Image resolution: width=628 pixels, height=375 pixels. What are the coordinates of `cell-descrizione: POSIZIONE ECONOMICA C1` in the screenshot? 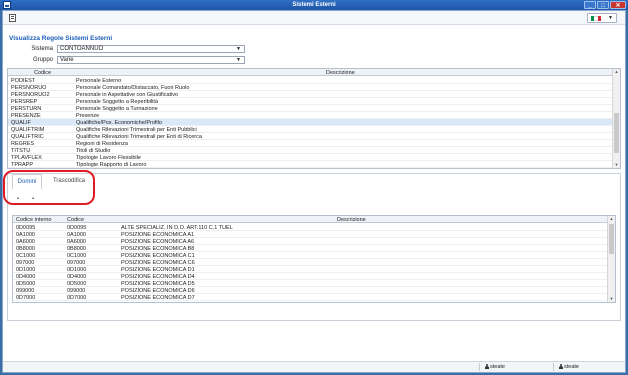 It's located at (158, 255).